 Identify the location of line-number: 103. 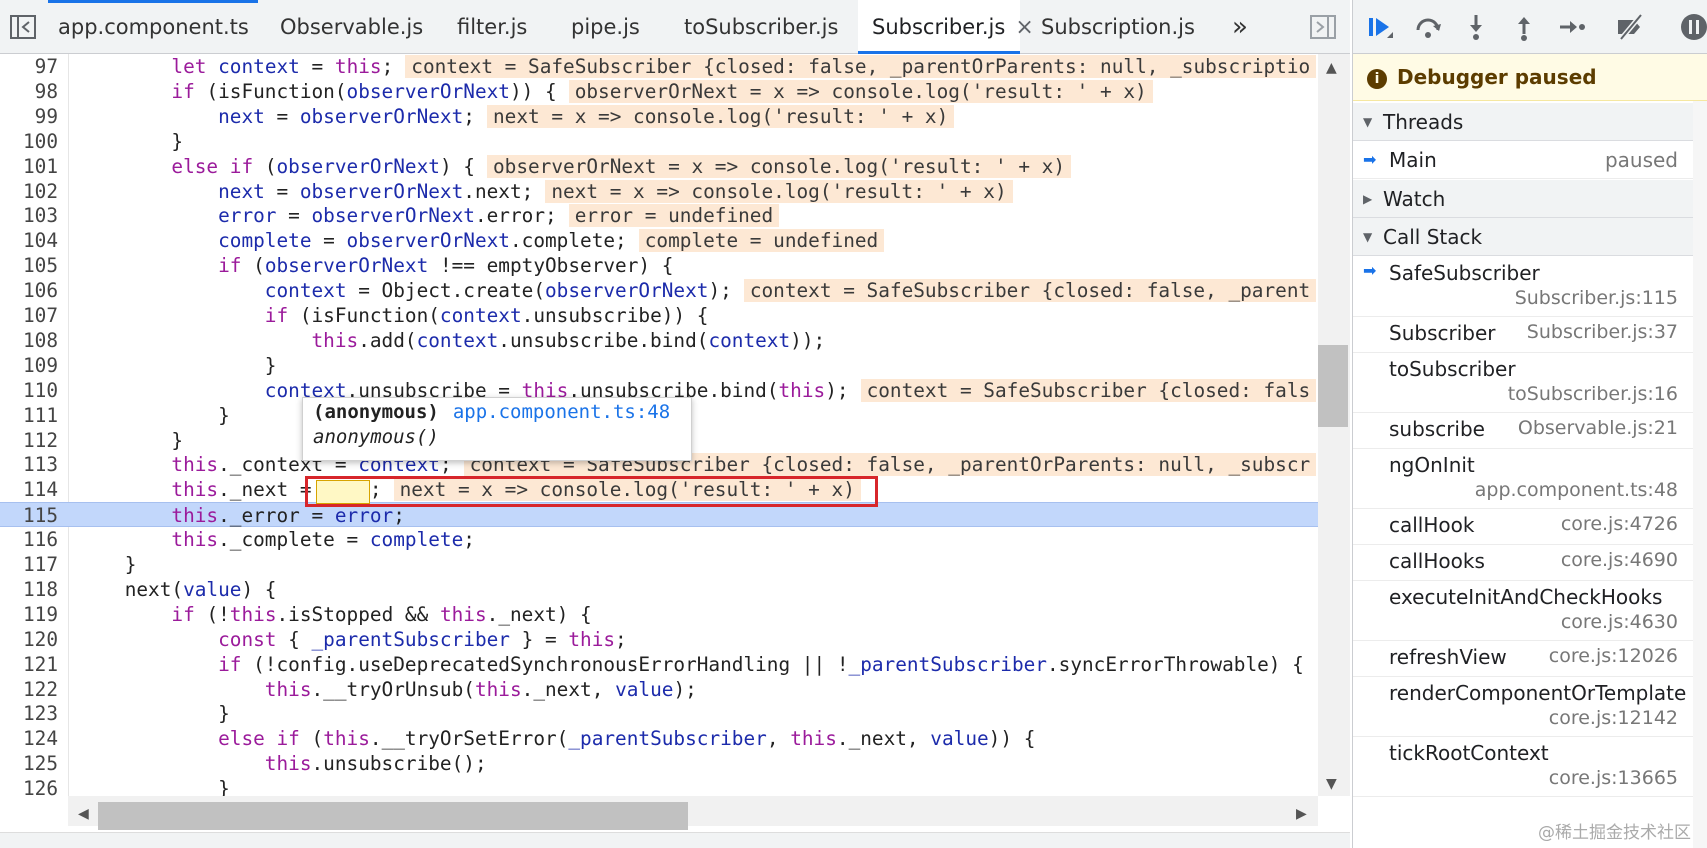
(31, 215).